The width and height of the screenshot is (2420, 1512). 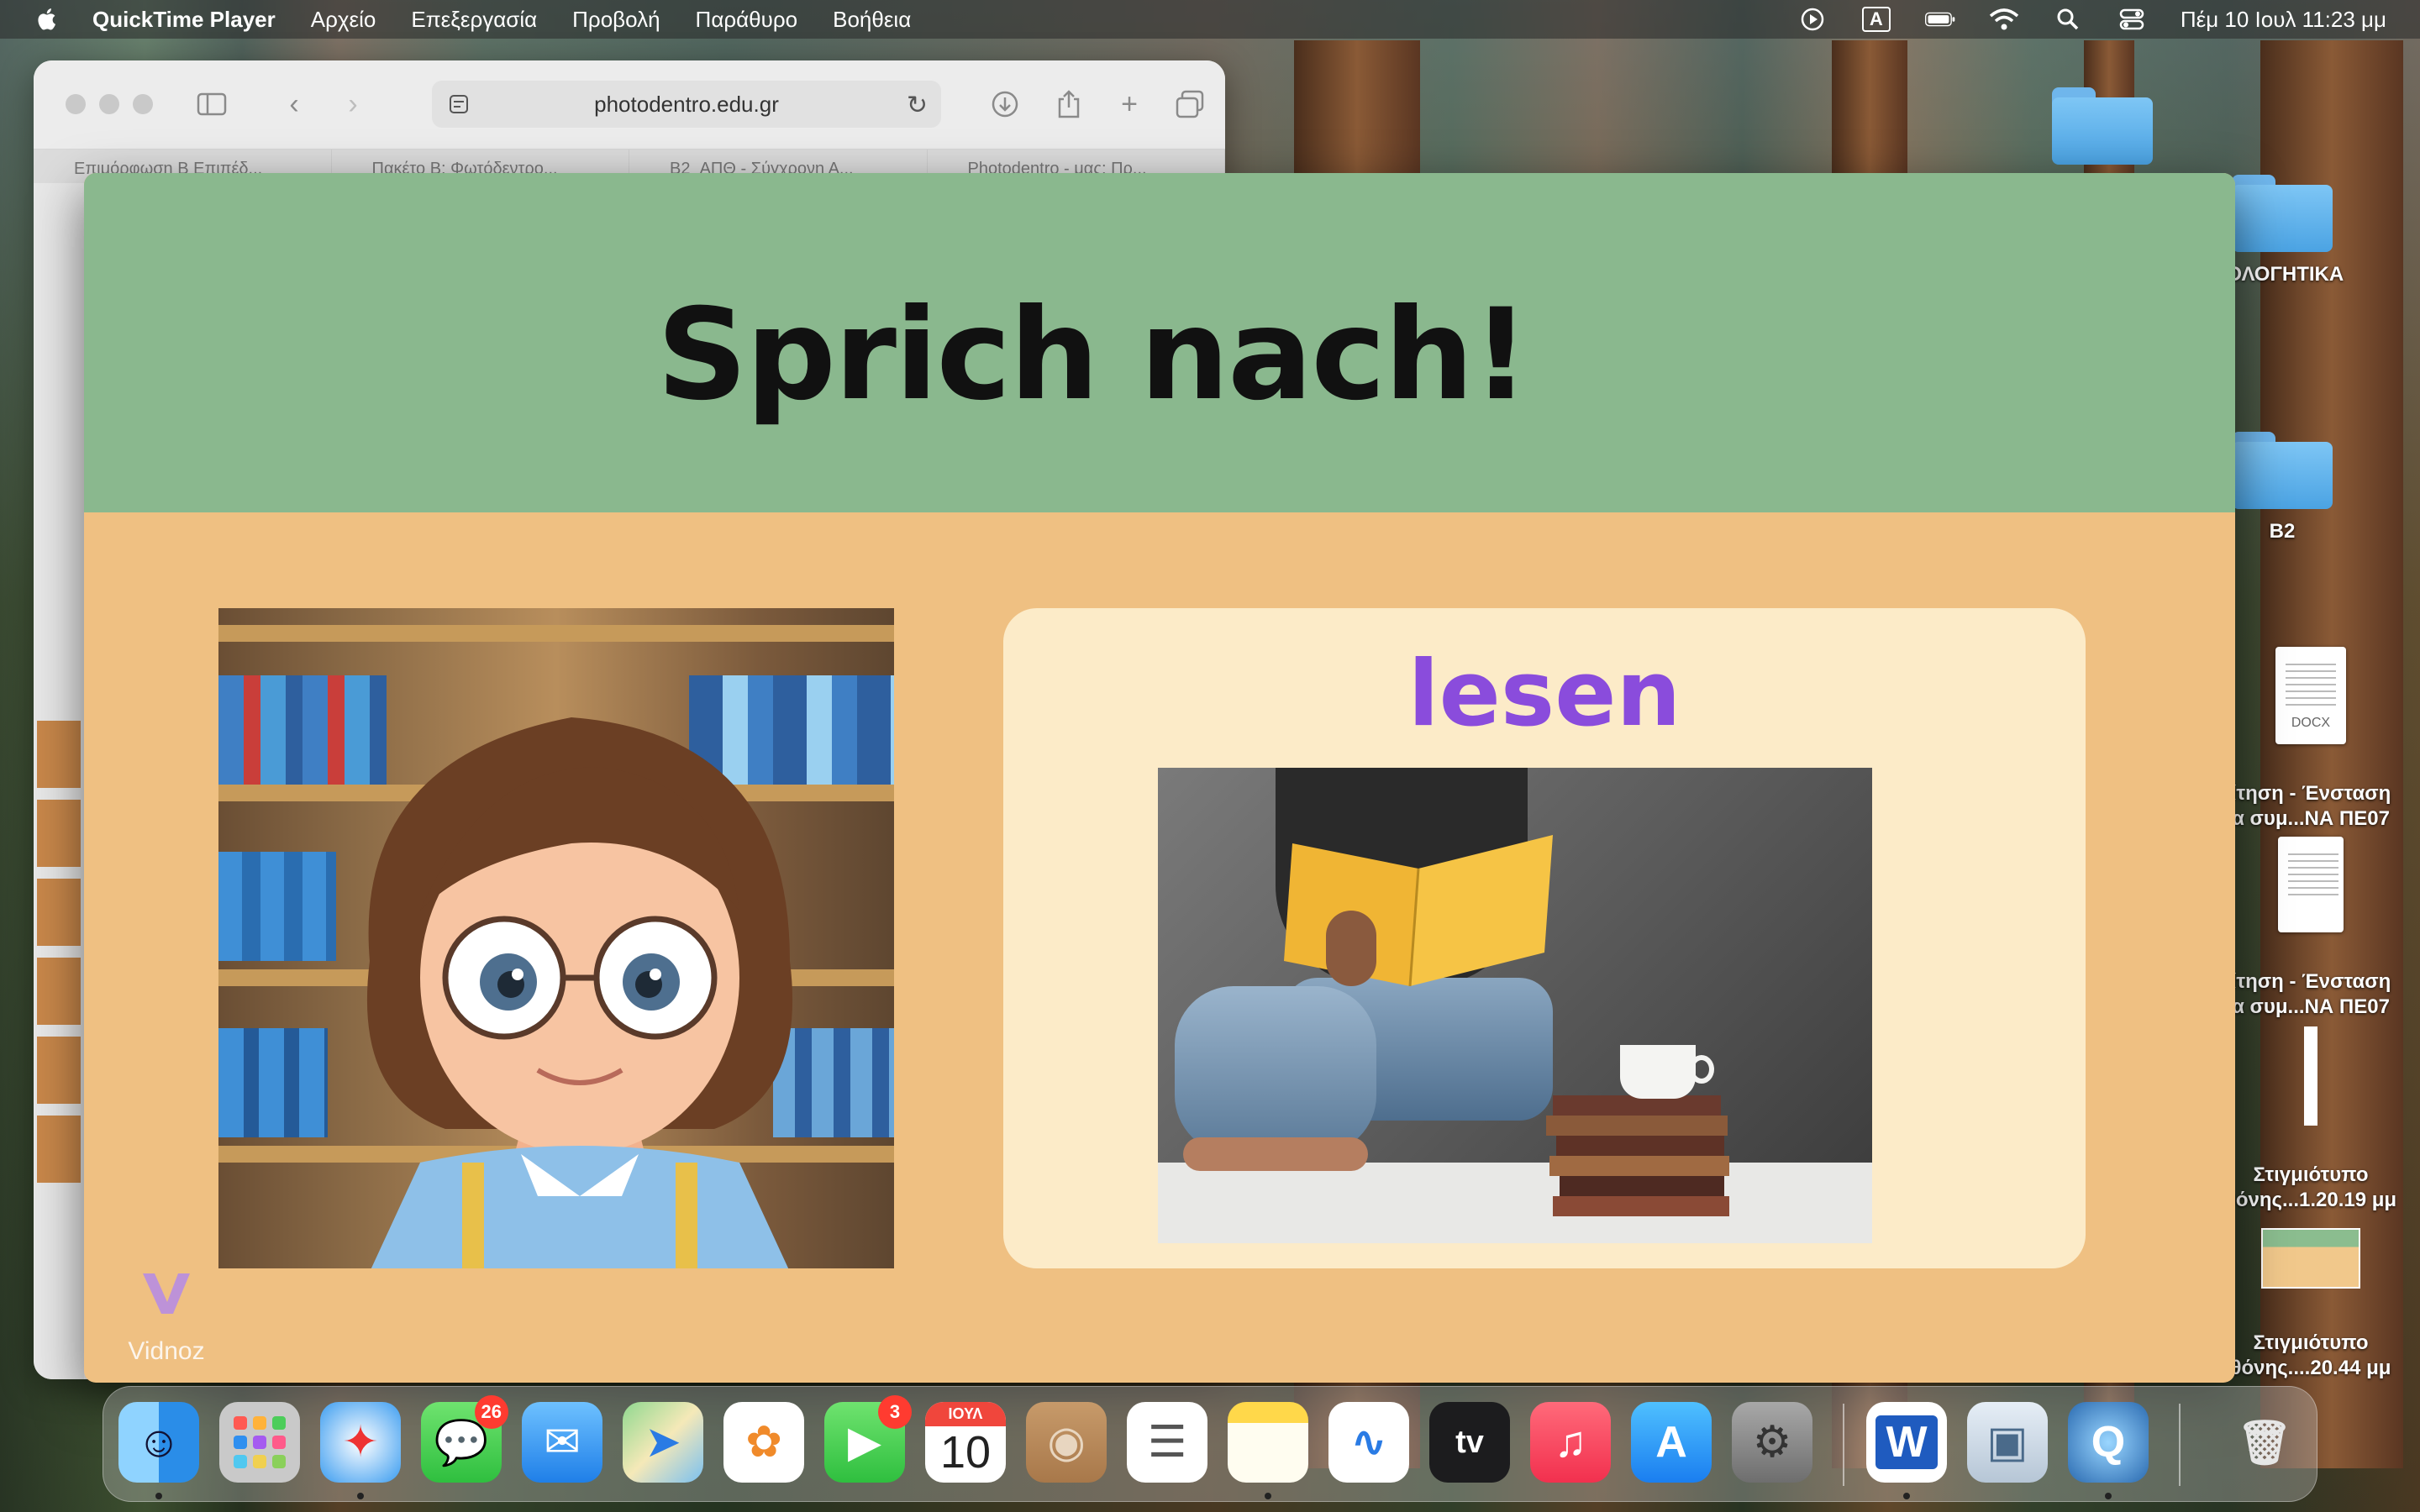 I want to click on menu-edit: Επεξεργασία, so click(x=474, y=20).